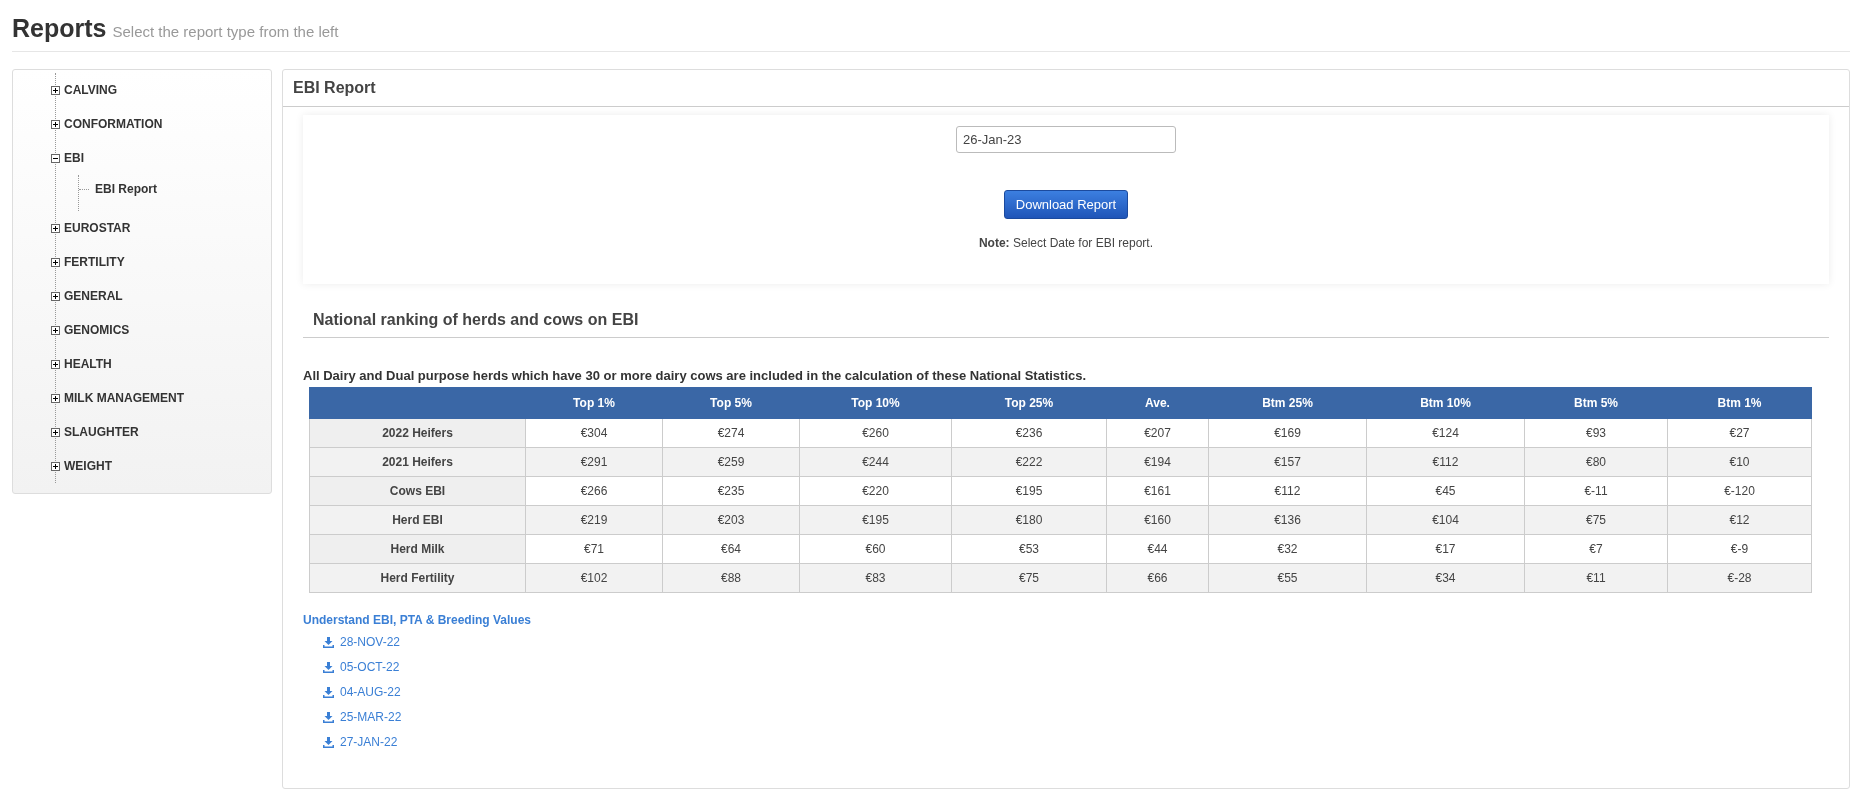 The image size is (1865, 809). Describe the element at coordinates (1739, 433) in the screenshot. I see `table-cell: €27` at that location.